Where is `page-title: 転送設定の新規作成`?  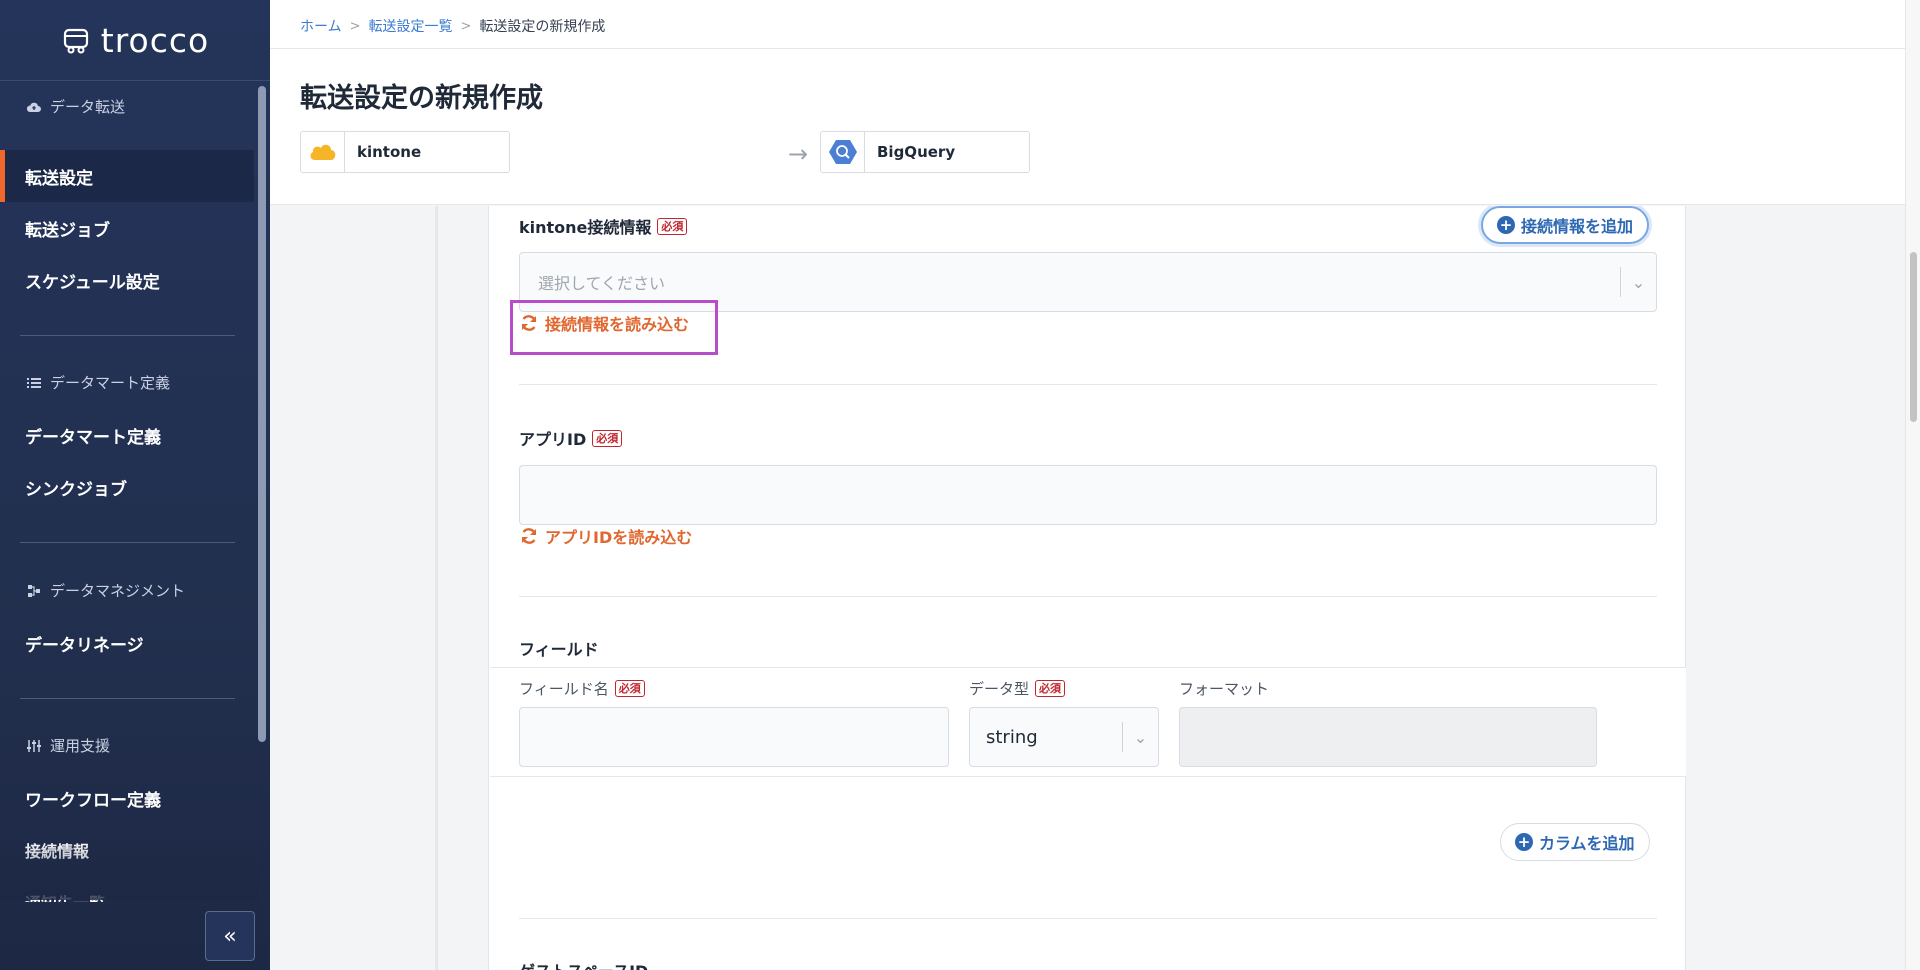 page-title: 転送設定の新規作成 is located at coordinates (421, 98).